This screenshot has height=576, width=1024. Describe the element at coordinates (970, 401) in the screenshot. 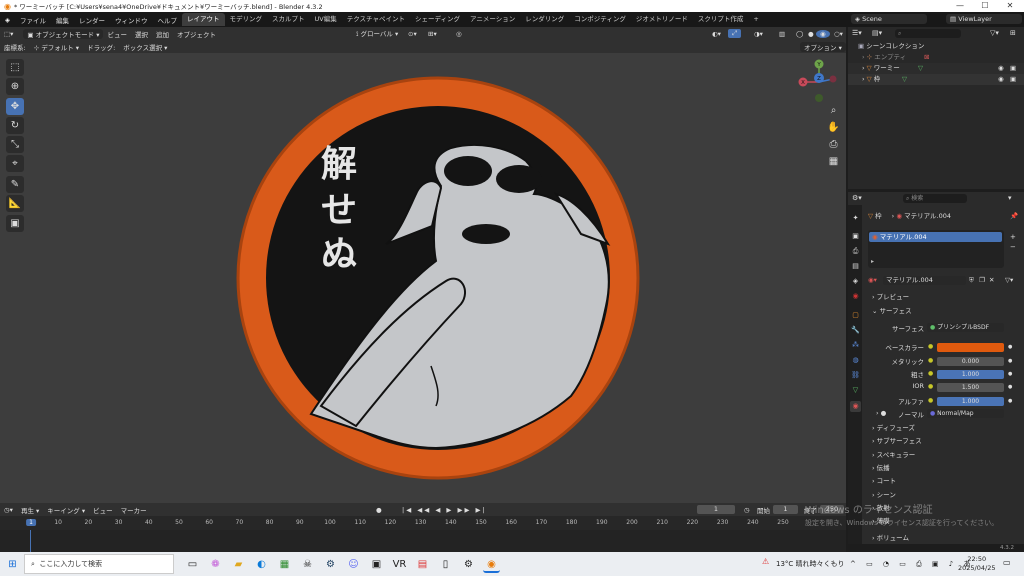

I see `field-value: 1.000` at that location.